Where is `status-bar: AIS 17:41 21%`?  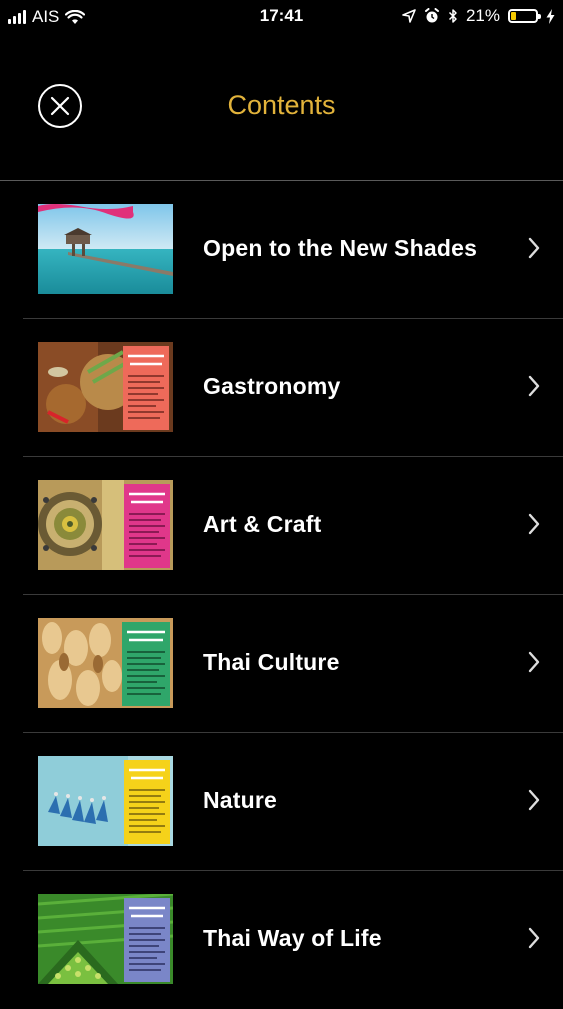 status-bar: AIS 17:41 21% is located at coordinates (281, 17).